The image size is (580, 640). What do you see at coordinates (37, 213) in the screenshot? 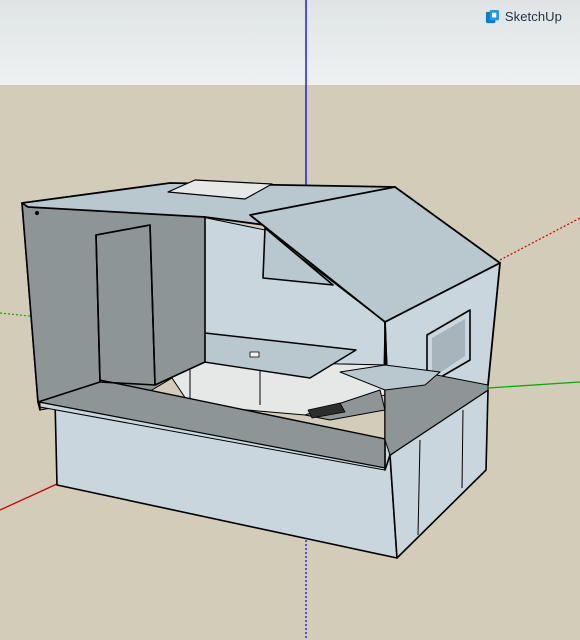
I see `wall-marker` at bounding box center [37, 213].